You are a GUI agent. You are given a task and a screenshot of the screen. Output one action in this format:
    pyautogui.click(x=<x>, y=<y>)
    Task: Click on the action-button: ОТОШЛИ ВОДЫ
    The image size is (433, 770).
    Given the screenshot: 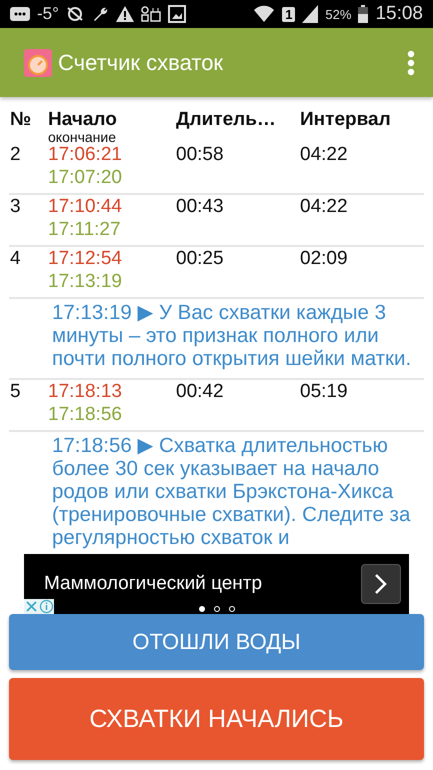 What is the action you would take?
    pyautogui.click(x=216, y=642)
    